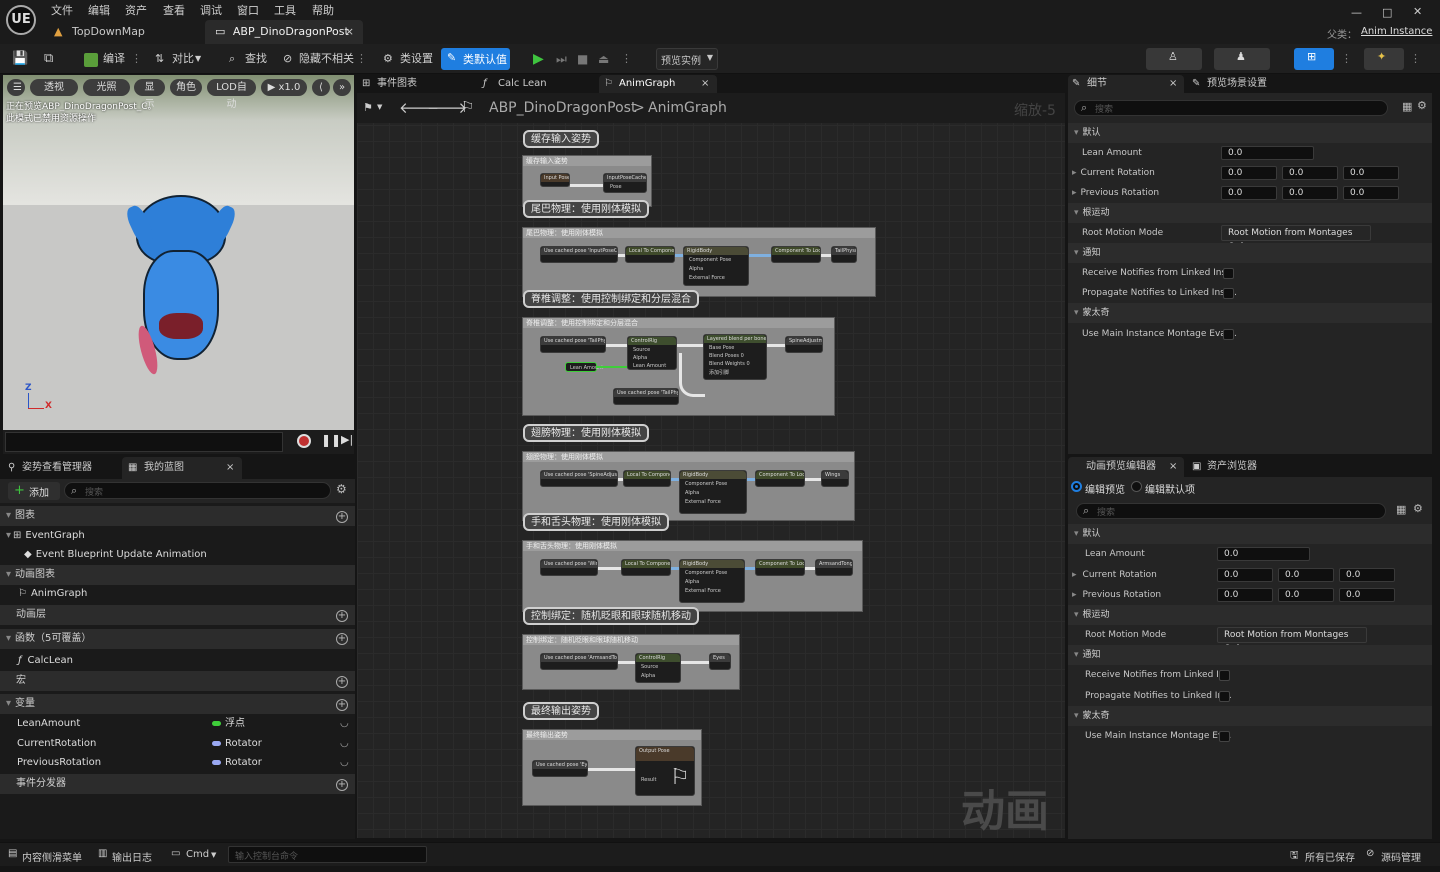 The width and height of the screenshot is (1440, 872). Describe the element at coordinates (665, 771) in the screenshot. I see `node-output-pose: Output Pose Result ⚐` at that location.